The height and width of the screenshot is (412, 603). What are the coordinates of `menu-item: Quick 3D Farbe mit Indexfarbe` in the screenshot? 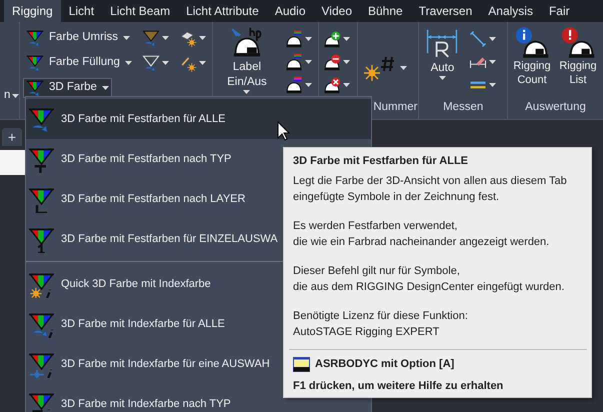 It's located at (120, 284).